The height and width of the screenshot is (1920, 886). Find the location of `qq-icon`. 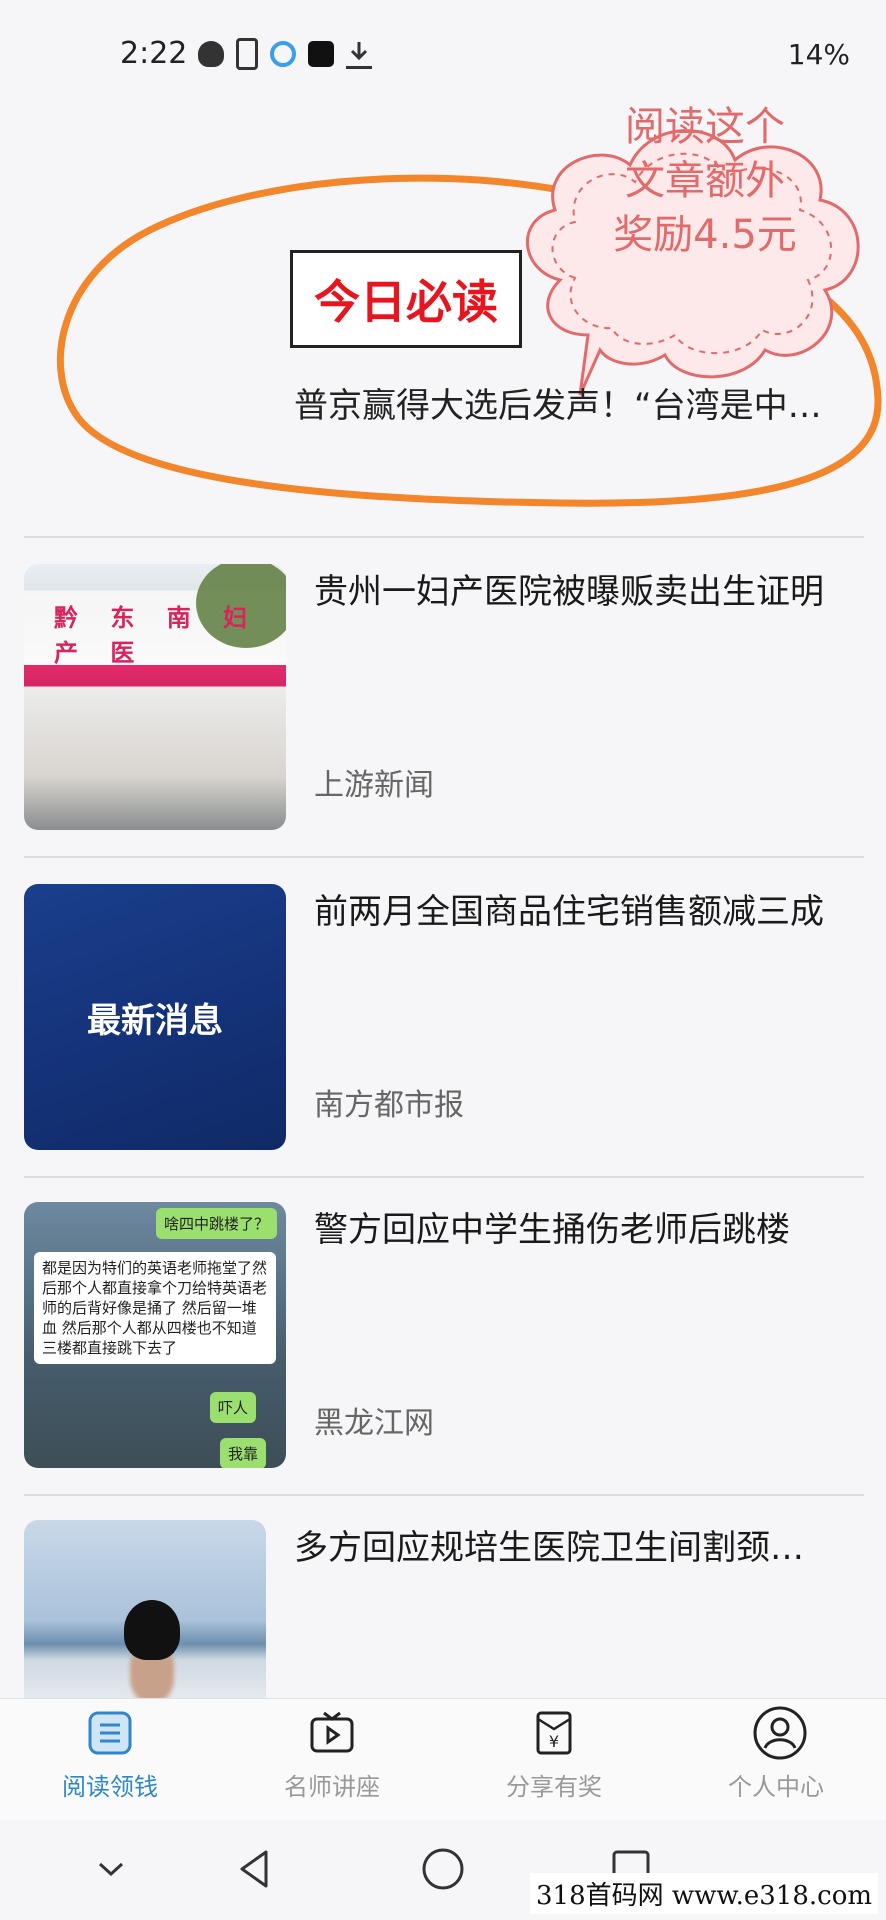

qq-icon is located at coordinates (211, 54).